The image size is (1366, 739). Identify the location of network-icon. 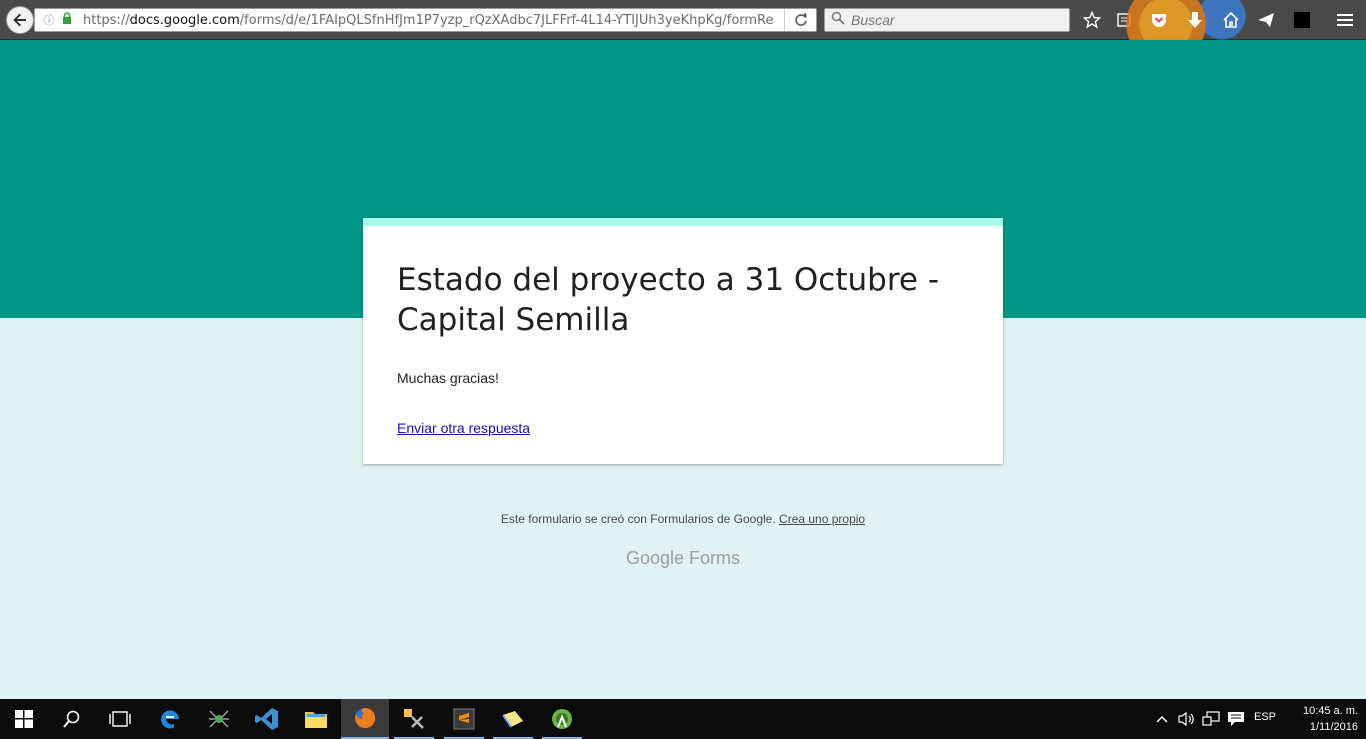
(1211, 719).